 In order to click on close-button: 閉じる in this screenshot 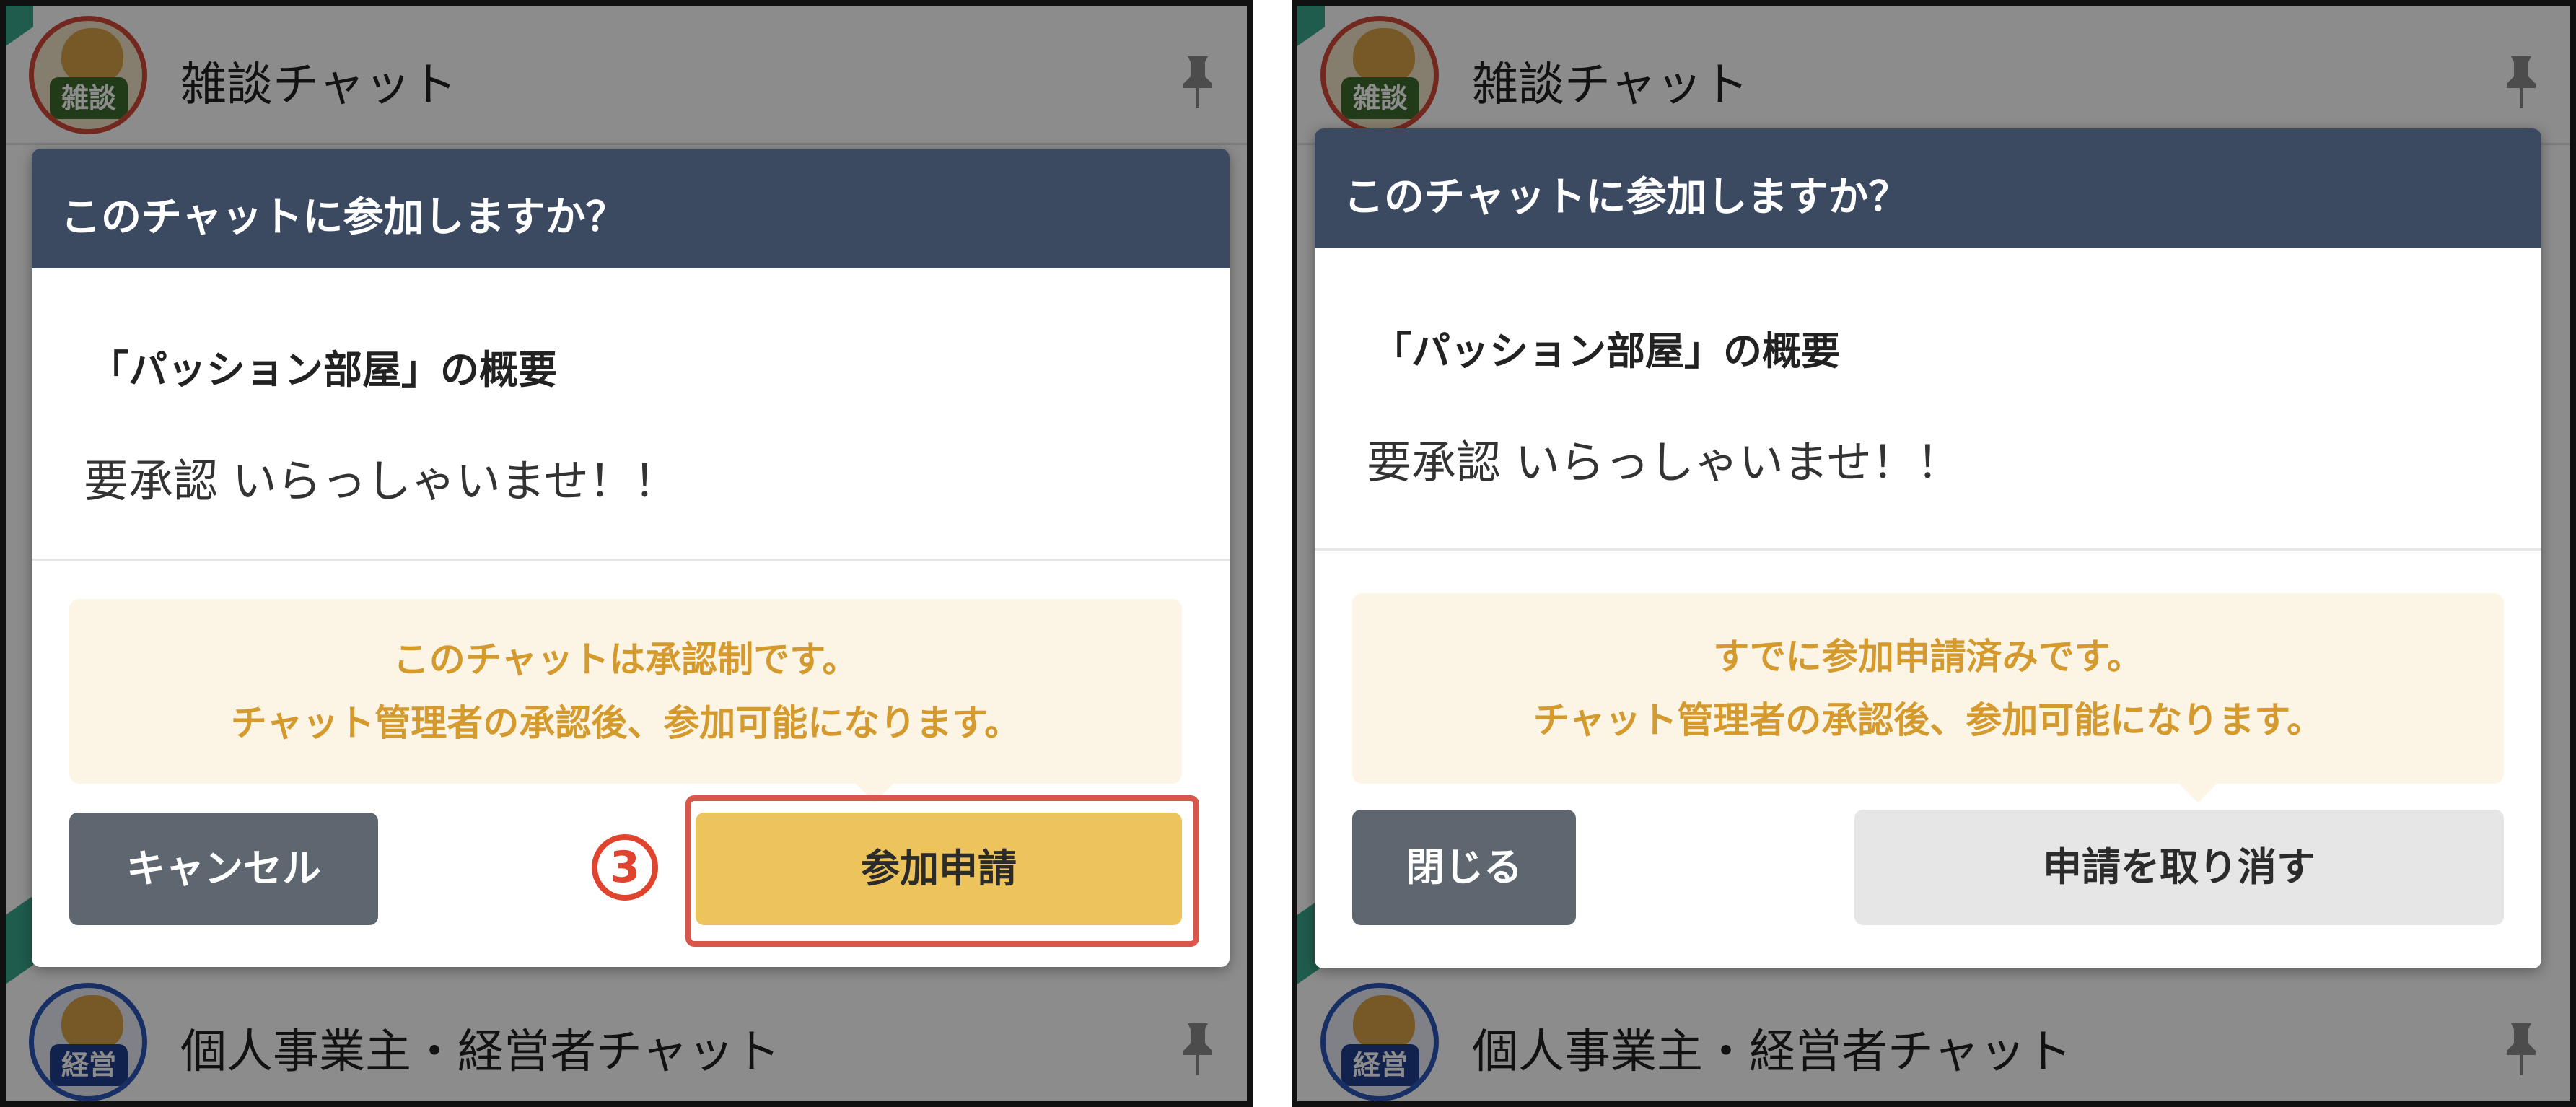, I will do `click(1464, 867)`.